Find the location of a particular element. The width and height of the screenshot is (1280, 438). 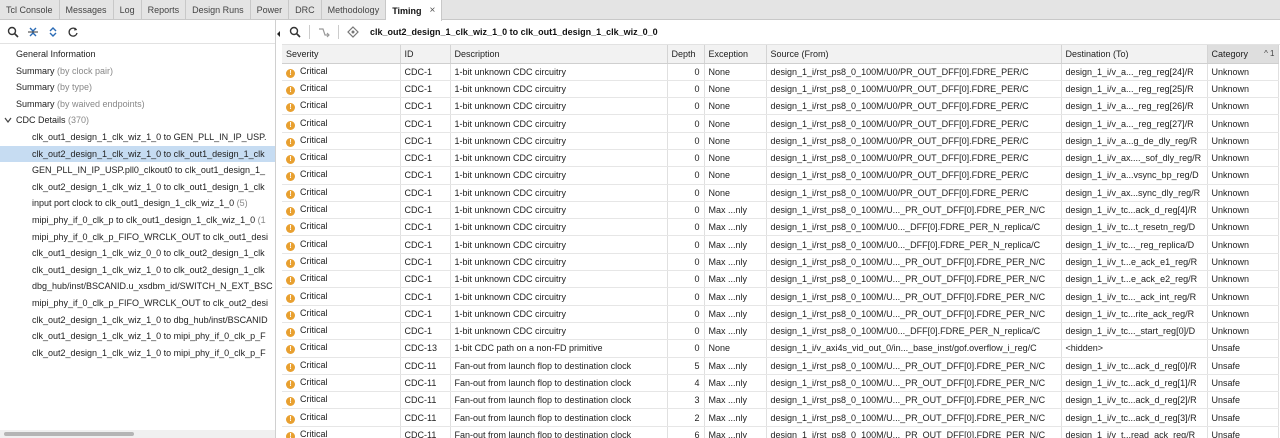

tree-horizontal-scrollbar is located at coordinates (137, 434).